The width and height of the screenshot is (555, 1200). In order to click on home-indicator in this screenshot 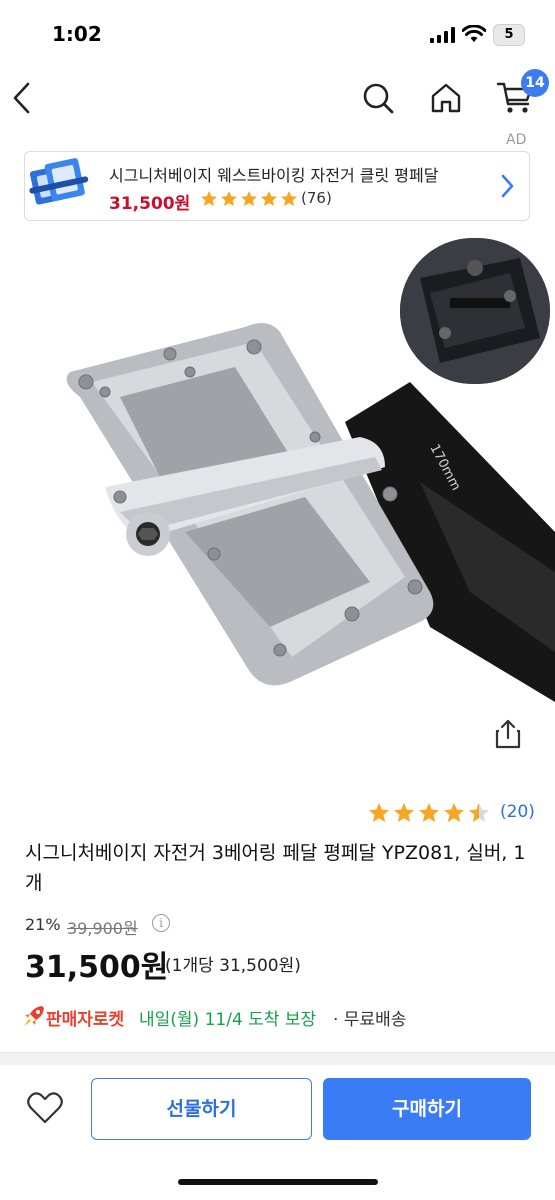, I will do `click(278, 1182)`.